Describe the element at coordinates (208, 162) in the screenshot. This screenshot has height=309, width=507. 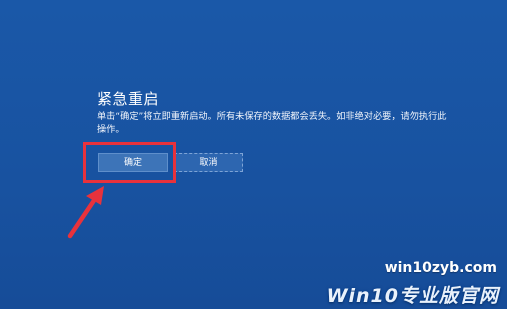
I see `cancel-button: 取消` at that location.